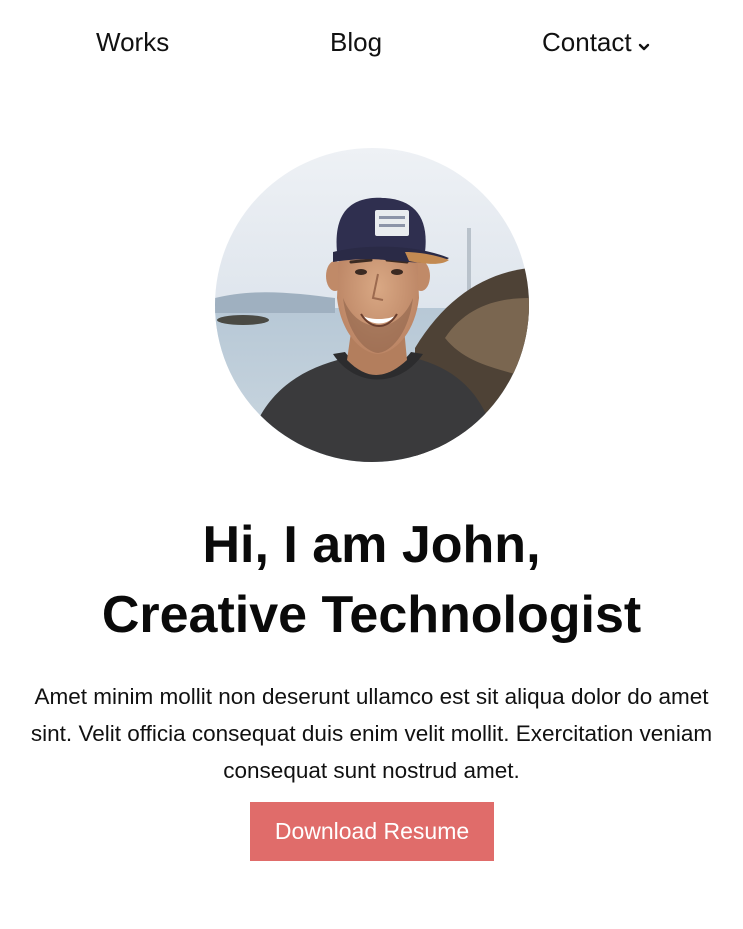 The height and width of the screenshot is (929, 743). I want to click on main-nav: Works Blog Contact, so click(371, 42).